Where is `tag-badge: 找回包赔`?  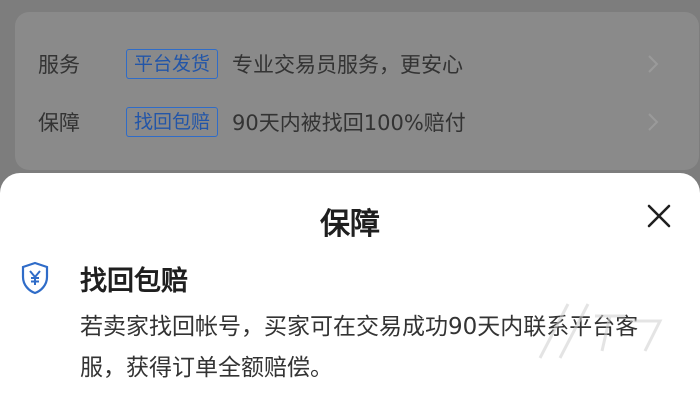
tag-badge: 找回包赔 is located at coordinates (172, 122).